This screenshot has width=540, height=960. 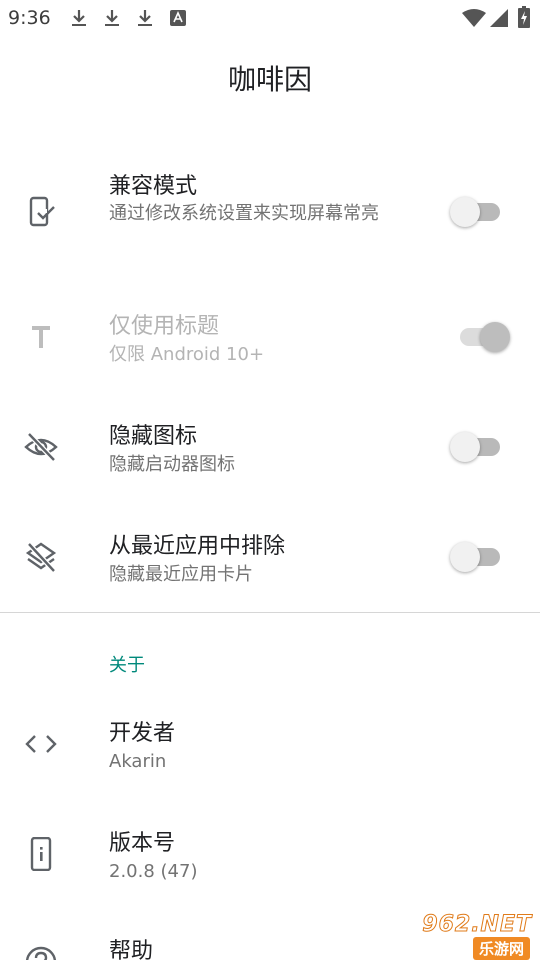 I want to click on about-developer: 开发者 Akarin, so click(x=270, y=745).